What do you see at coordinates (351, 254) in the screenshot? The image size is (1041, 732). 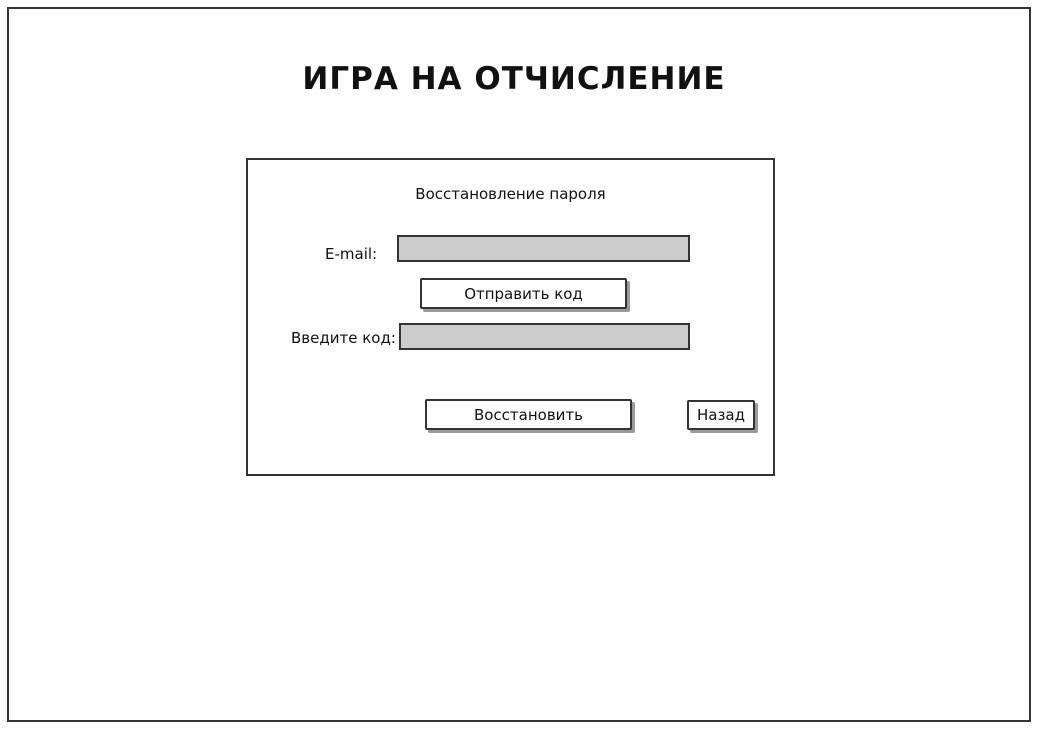 I see `email-label: E-mail:` at bounding box center [351, 254].